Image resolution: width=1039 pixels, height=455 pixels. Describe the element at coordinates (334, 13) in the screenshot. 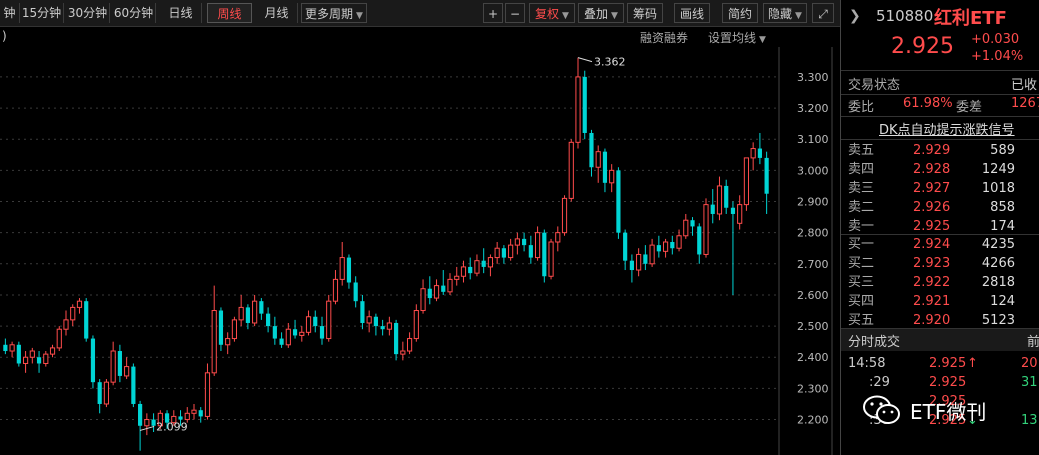

I see `more-periods-dropdown: 更多周期 ▼` at that location.